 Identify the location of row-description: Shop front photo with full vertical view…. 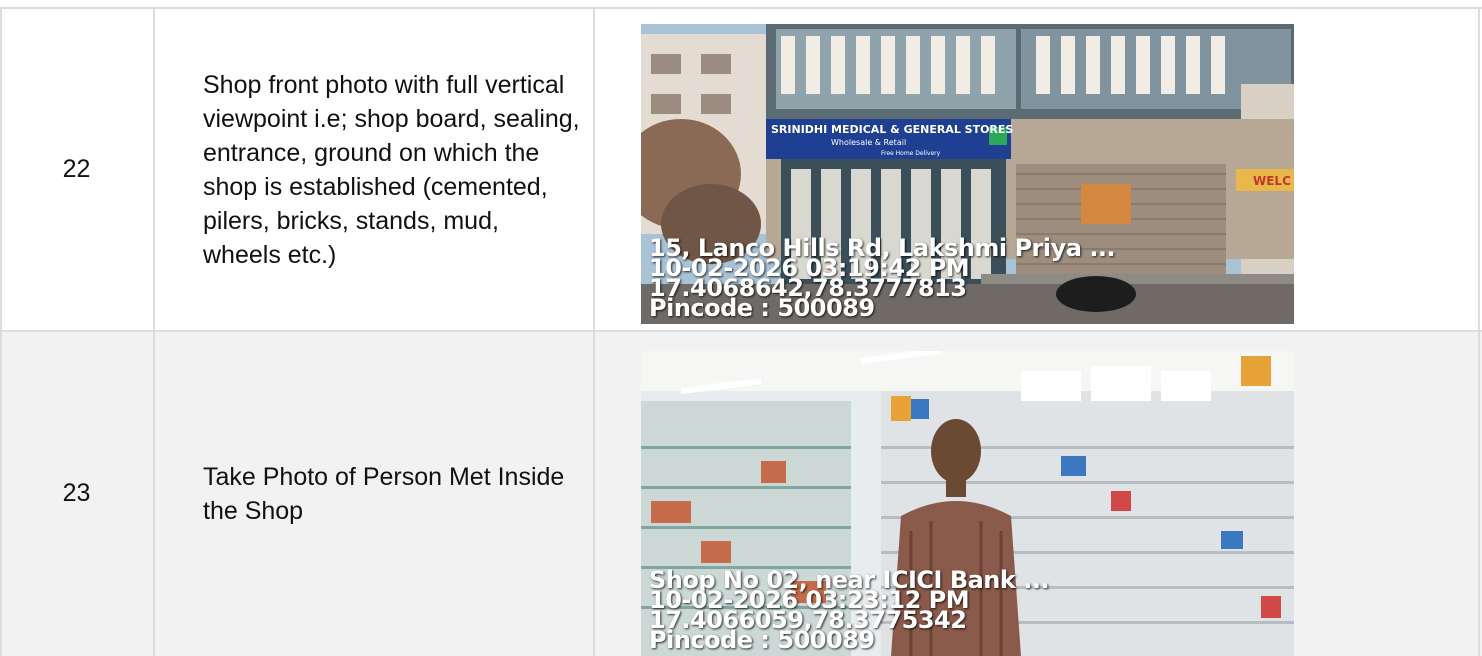
(391, 169).